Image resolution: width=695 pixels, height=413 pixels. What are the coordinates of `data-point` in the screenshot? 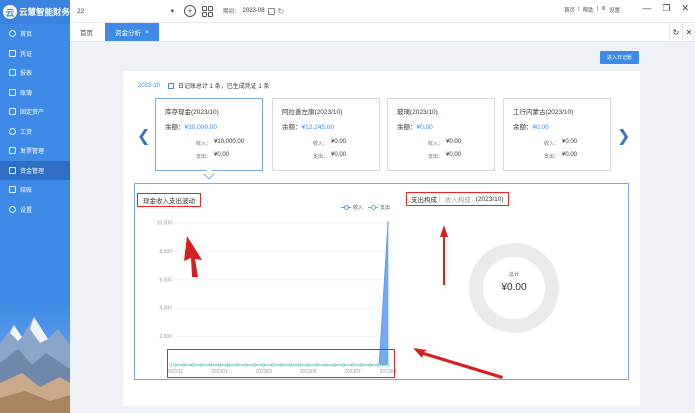 It's located at (388, 223).